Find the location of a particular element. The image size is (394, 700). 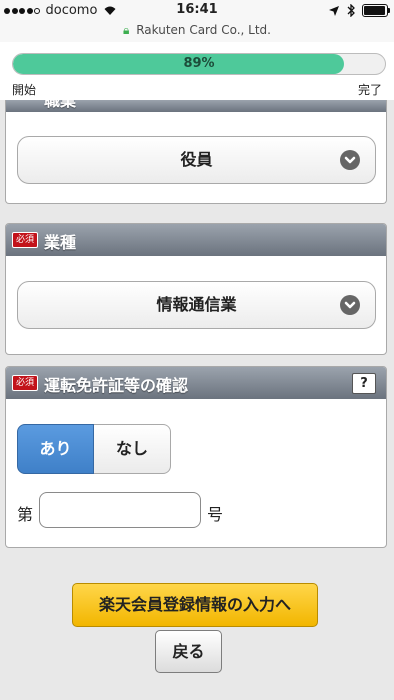

position-select: 役員 is located at coordinates (196, 160).